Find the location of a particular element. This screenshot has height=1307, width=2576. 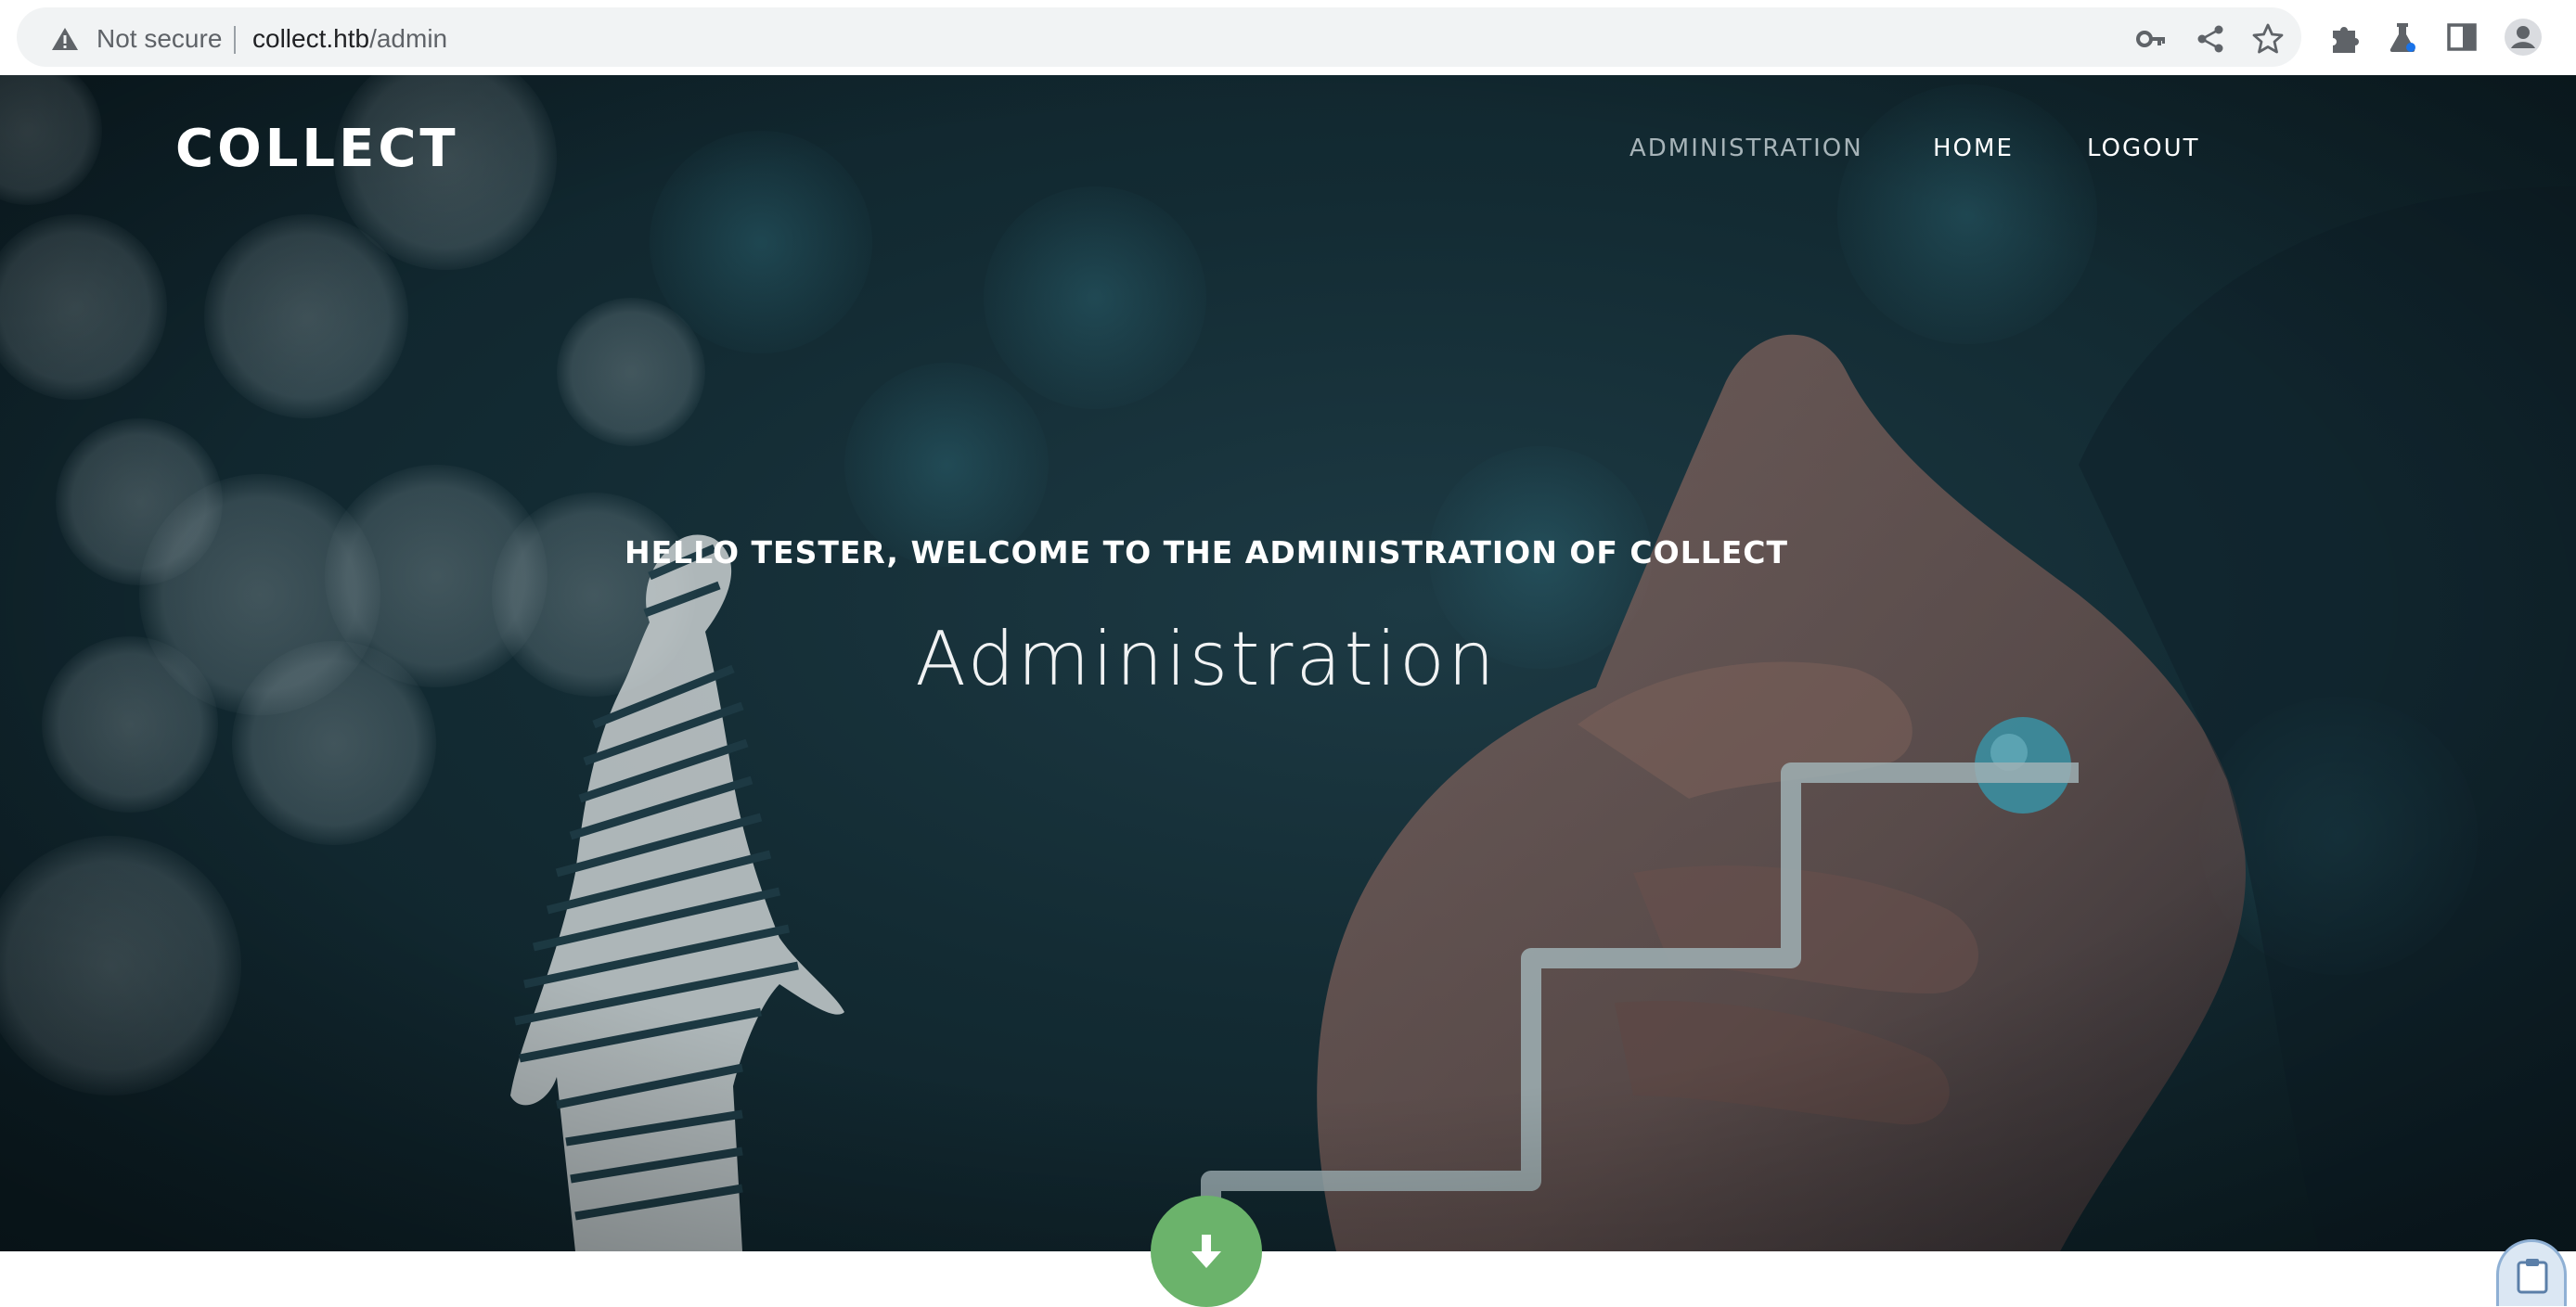

key-icon is located at coordinates (2151, 39).